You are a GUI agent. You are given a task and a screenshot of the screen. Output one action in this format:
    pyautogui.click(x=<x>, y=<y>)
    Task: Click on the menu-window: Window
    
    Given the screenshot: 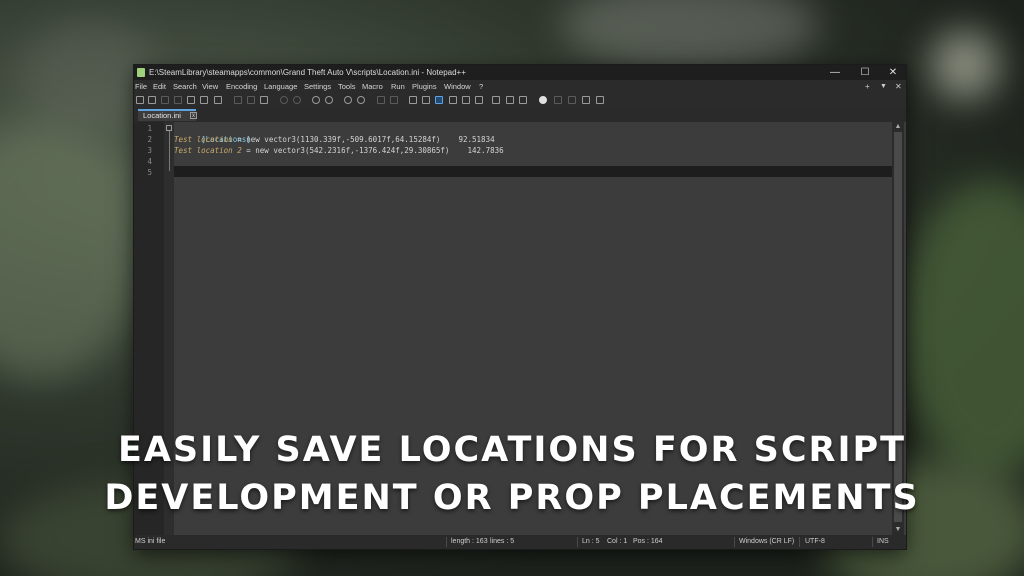 What is the action you would take?
    pyautogui.click(x=457, y=86)
    